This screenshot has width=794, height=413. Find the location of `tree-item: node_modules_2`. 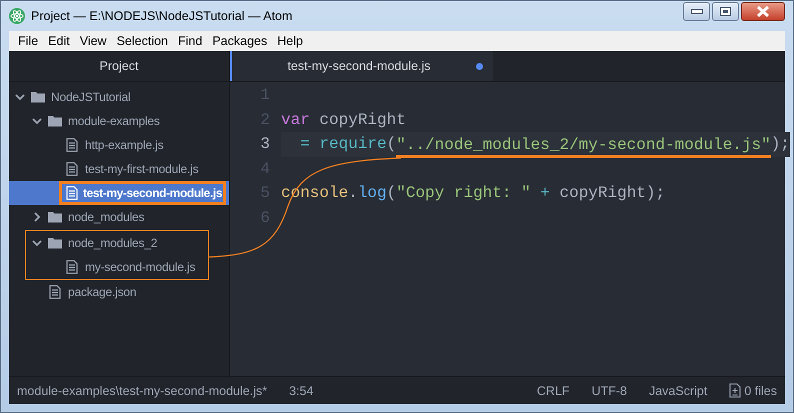

tree-item: node_modules_2 is located at coordinates (108, 243).